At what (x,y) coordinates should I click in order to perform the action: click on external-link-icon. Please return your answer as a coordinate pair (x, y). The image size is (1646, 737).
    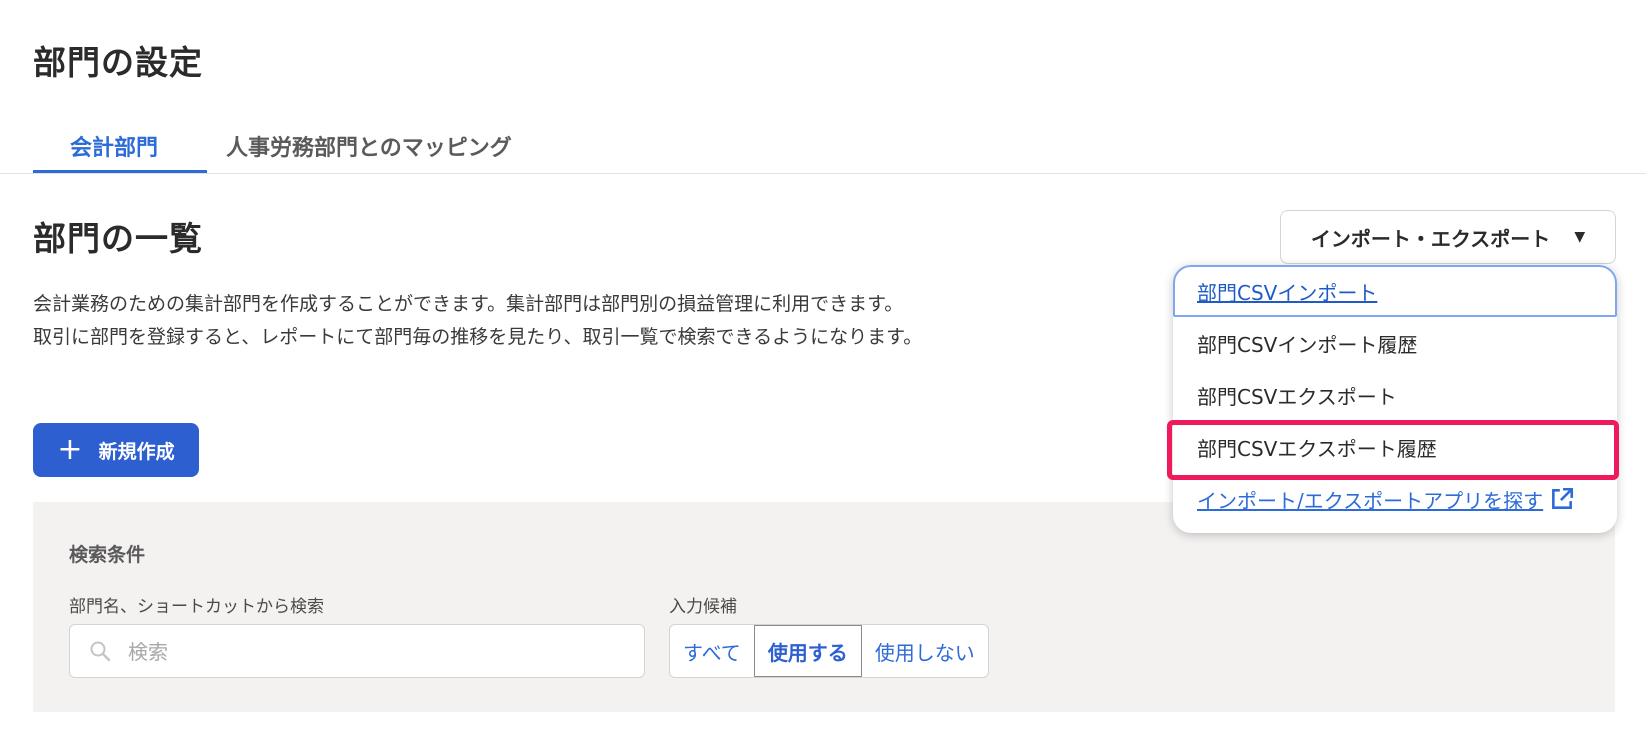
    Looking at the image, I should click on (1563, 498).